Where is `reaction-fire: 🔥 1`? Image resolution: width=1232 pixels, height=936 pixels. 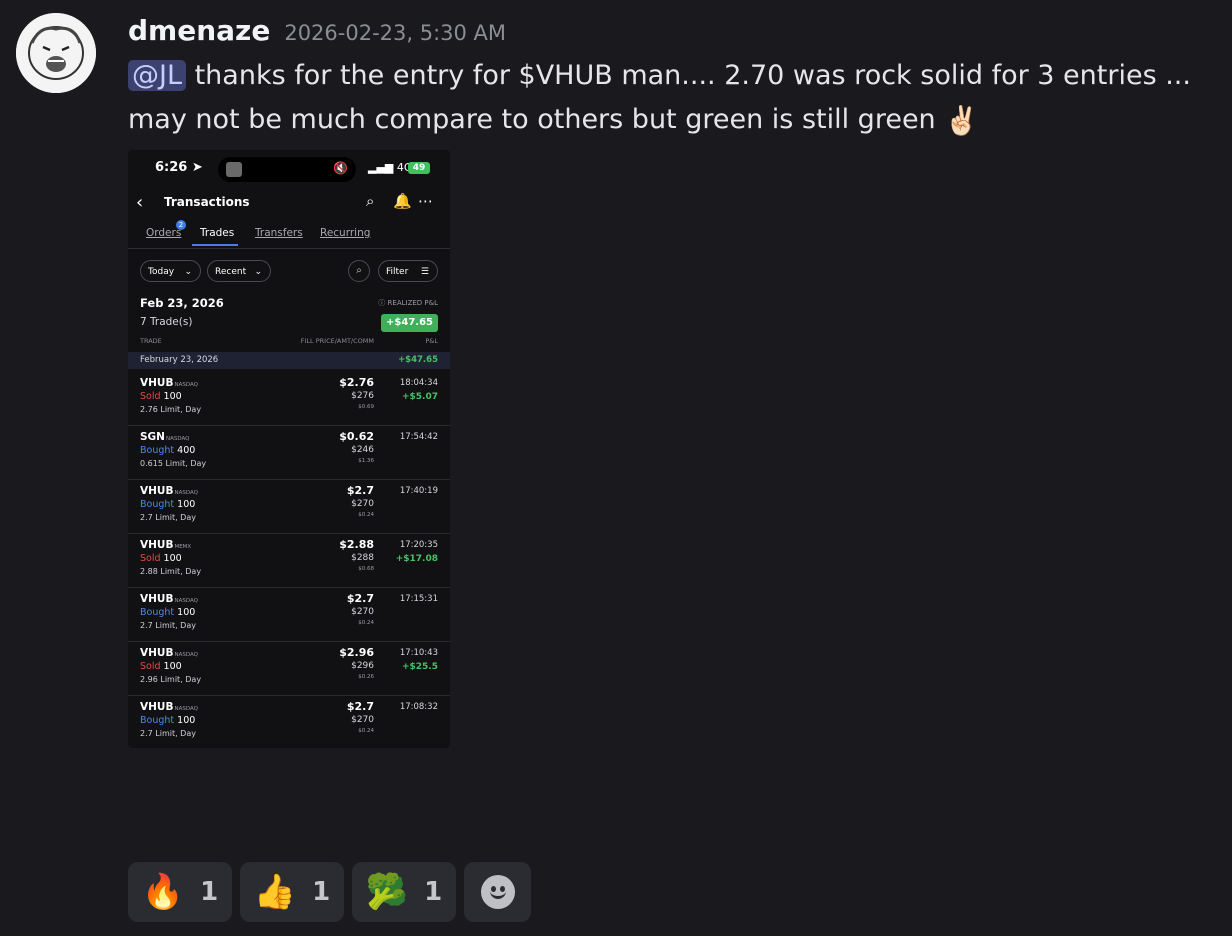
reaction-fire: 🔥 1 is located at coordinates (180, 892).